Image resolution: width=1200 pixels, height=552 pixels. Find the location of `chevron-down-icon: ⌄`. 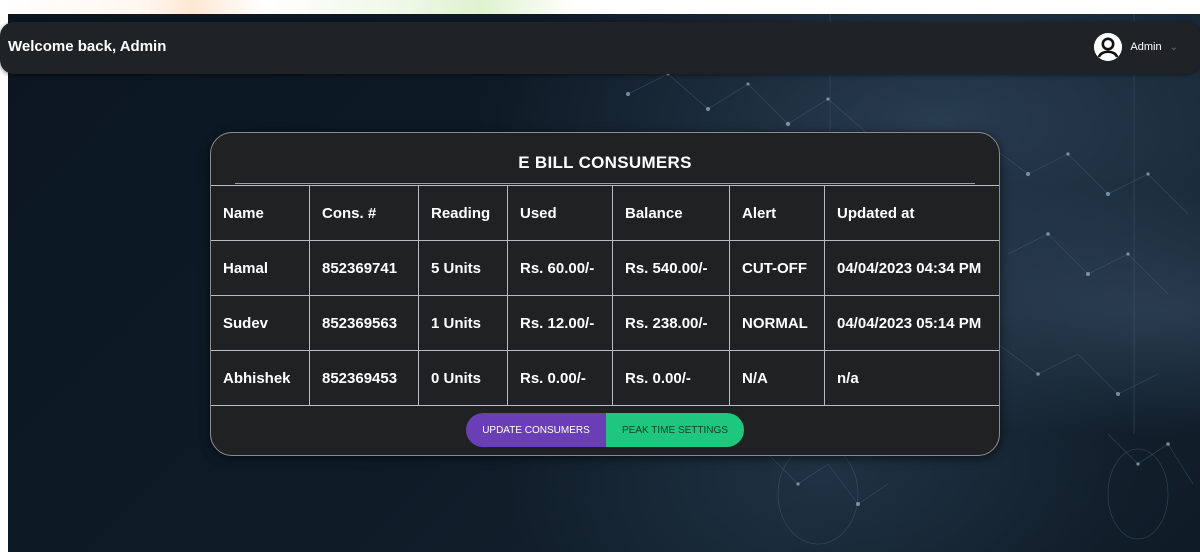

chevron-down-icon: ⌄ is located at coordinates (1174, 47).